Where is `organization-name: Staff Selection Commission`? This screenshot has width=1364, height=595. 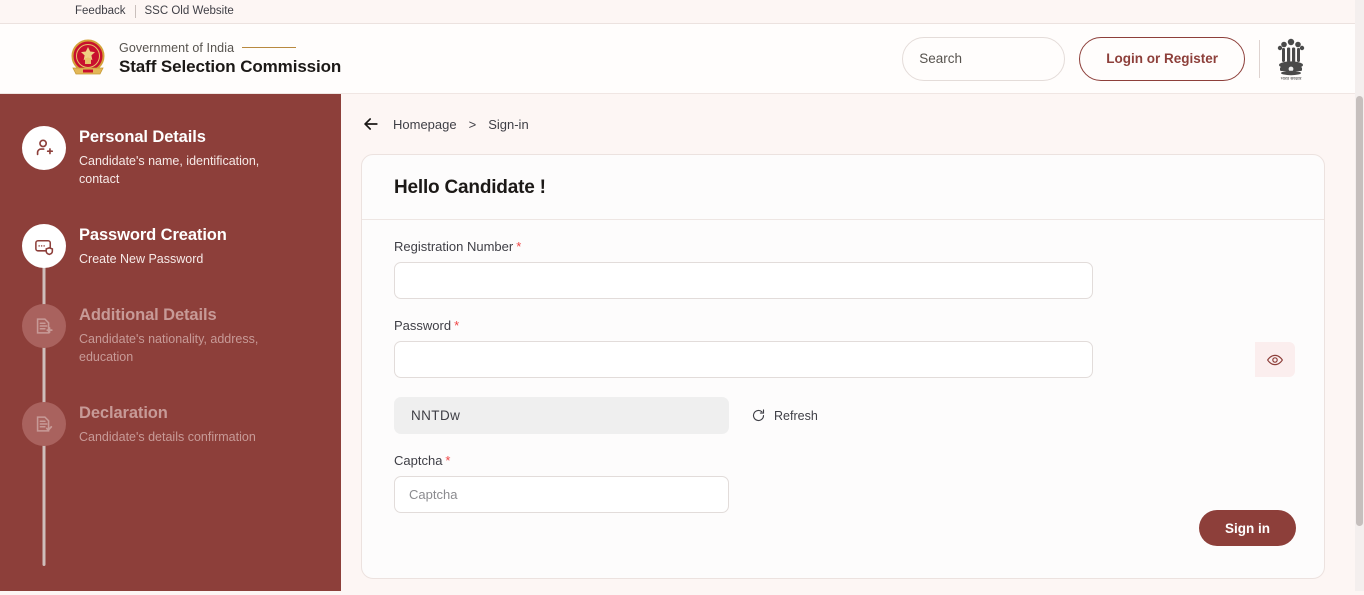
organization-name: Staff Selection Commission is located at coordinates (230, 66).